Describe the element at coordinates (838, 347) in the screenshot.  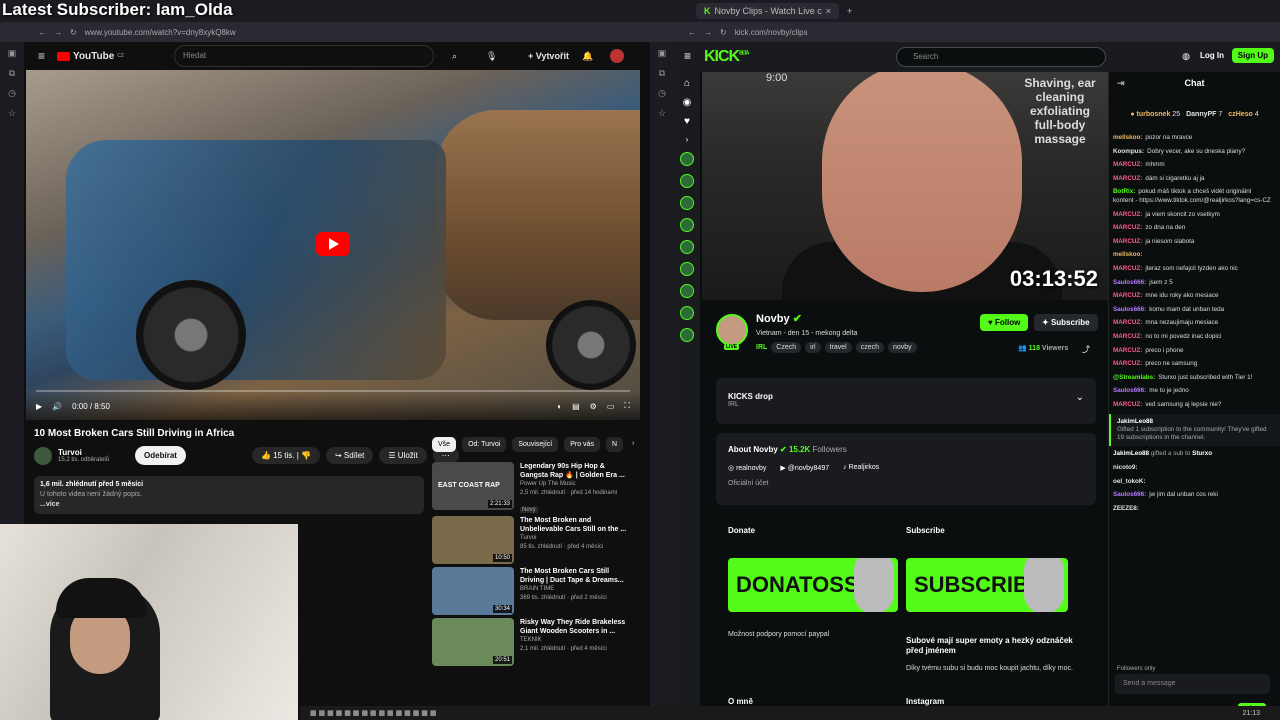
I see `tag: travel` at that location.